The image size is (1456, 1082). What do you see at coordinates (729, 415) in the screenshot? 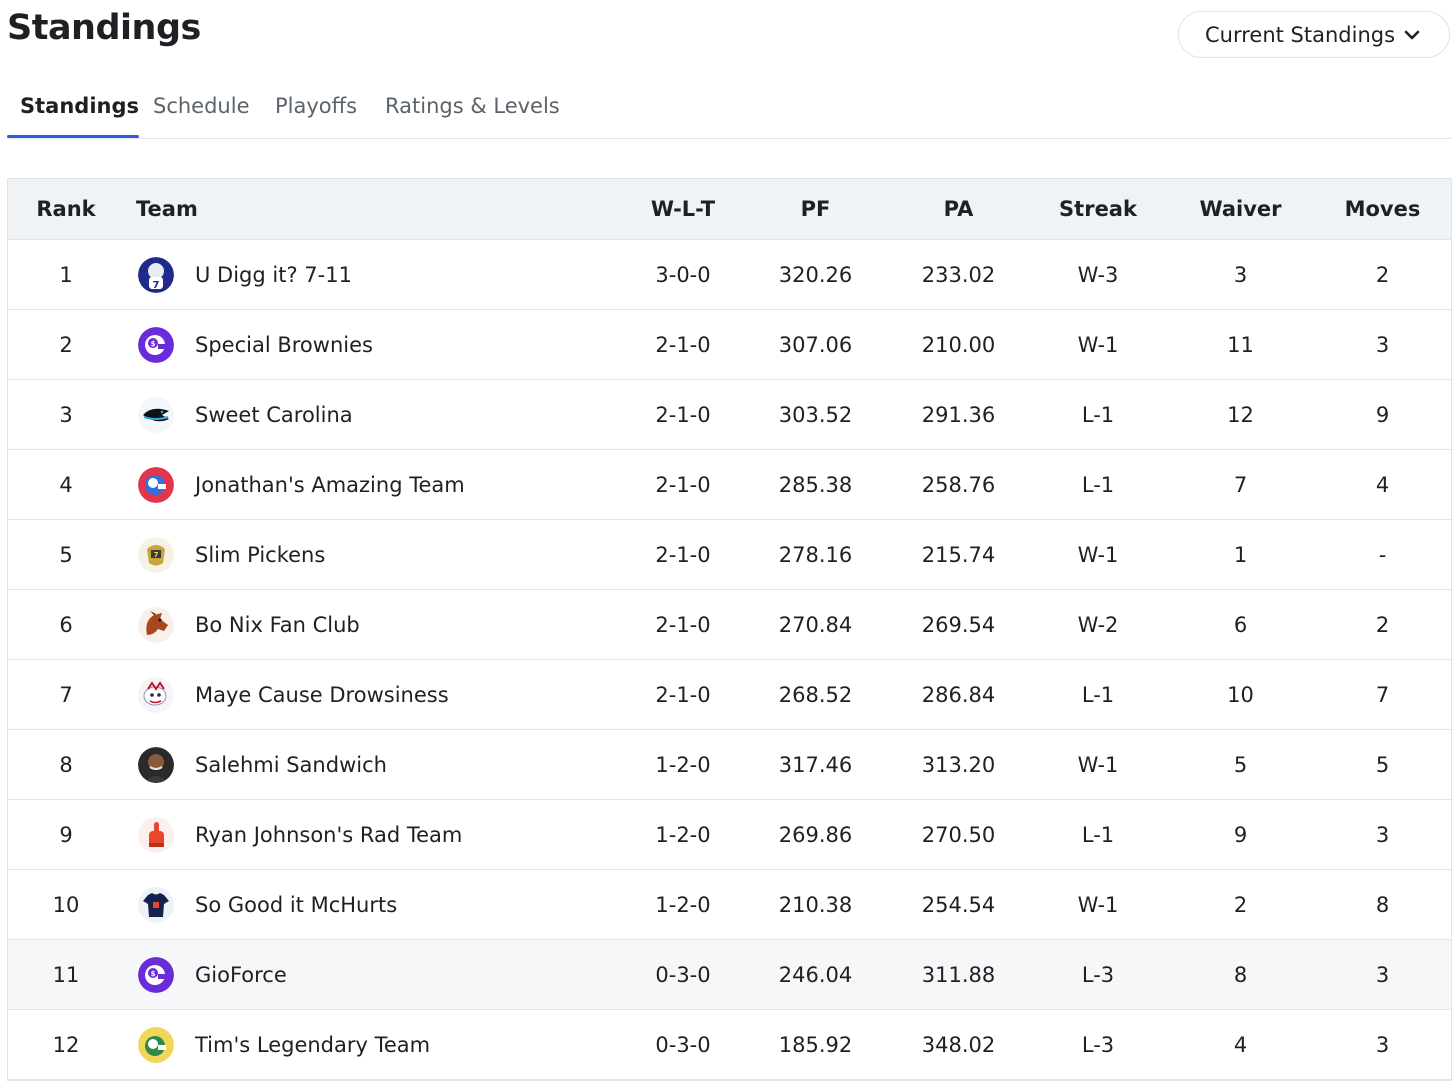
I see `table-row: 3 Sweet Carolina 2-1-0 303.52 291.36 L-1 12 9` at bounding box center [729, 415].